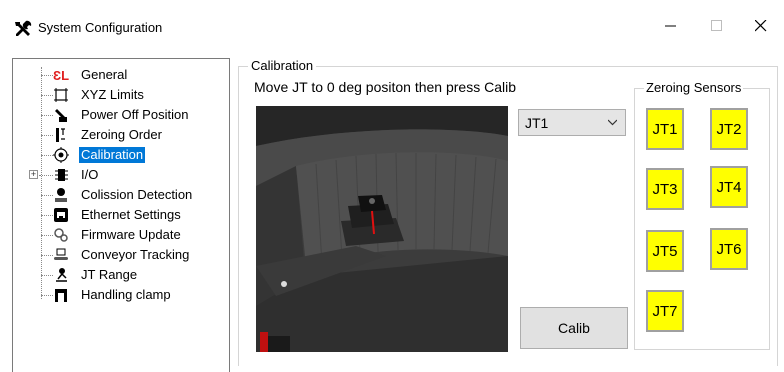 Image resolution: width=784 pixels, height=372 pixels. I want to click on tree-item-firmware: Firmware Update, so click(121, 235).